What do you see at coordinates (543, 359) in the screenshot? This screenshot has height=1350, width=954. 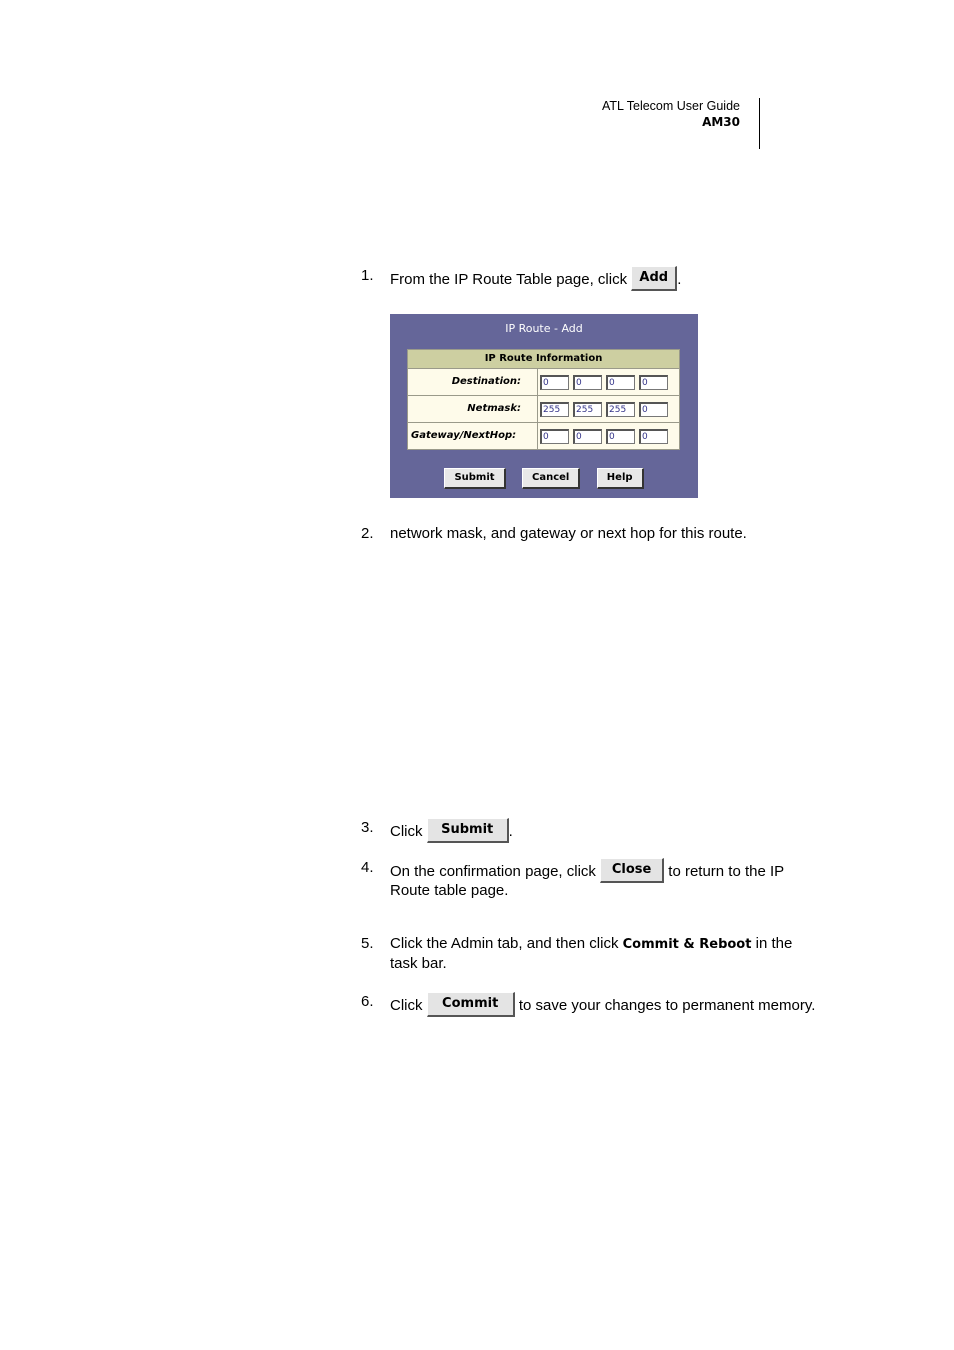 I see `table-header: IP Route Information` at bounding box center [543, 359].